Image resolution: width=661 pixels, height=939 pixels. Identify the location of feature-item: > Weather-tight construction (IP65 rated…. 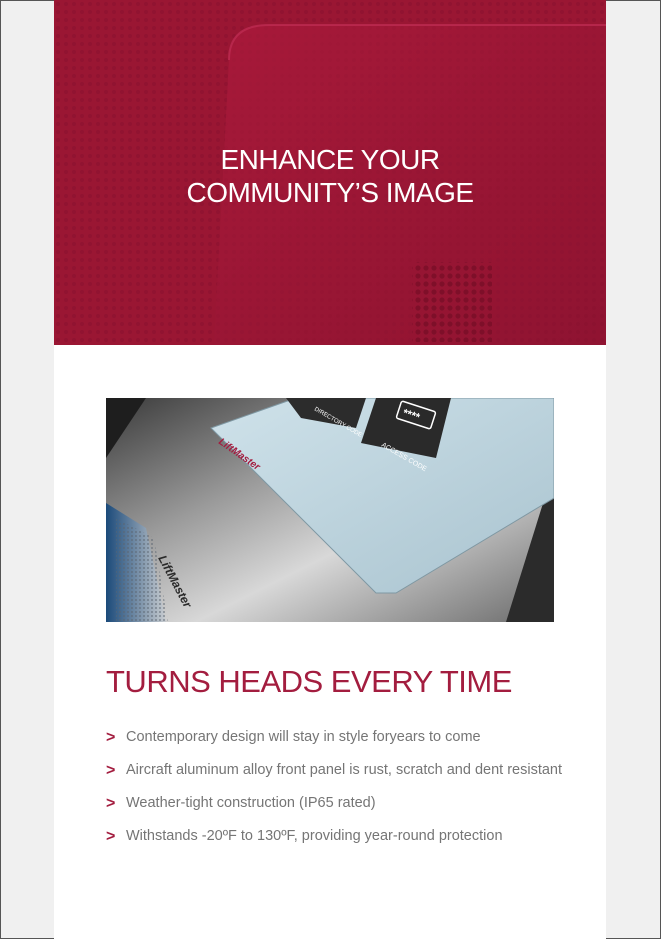
(341, 803).